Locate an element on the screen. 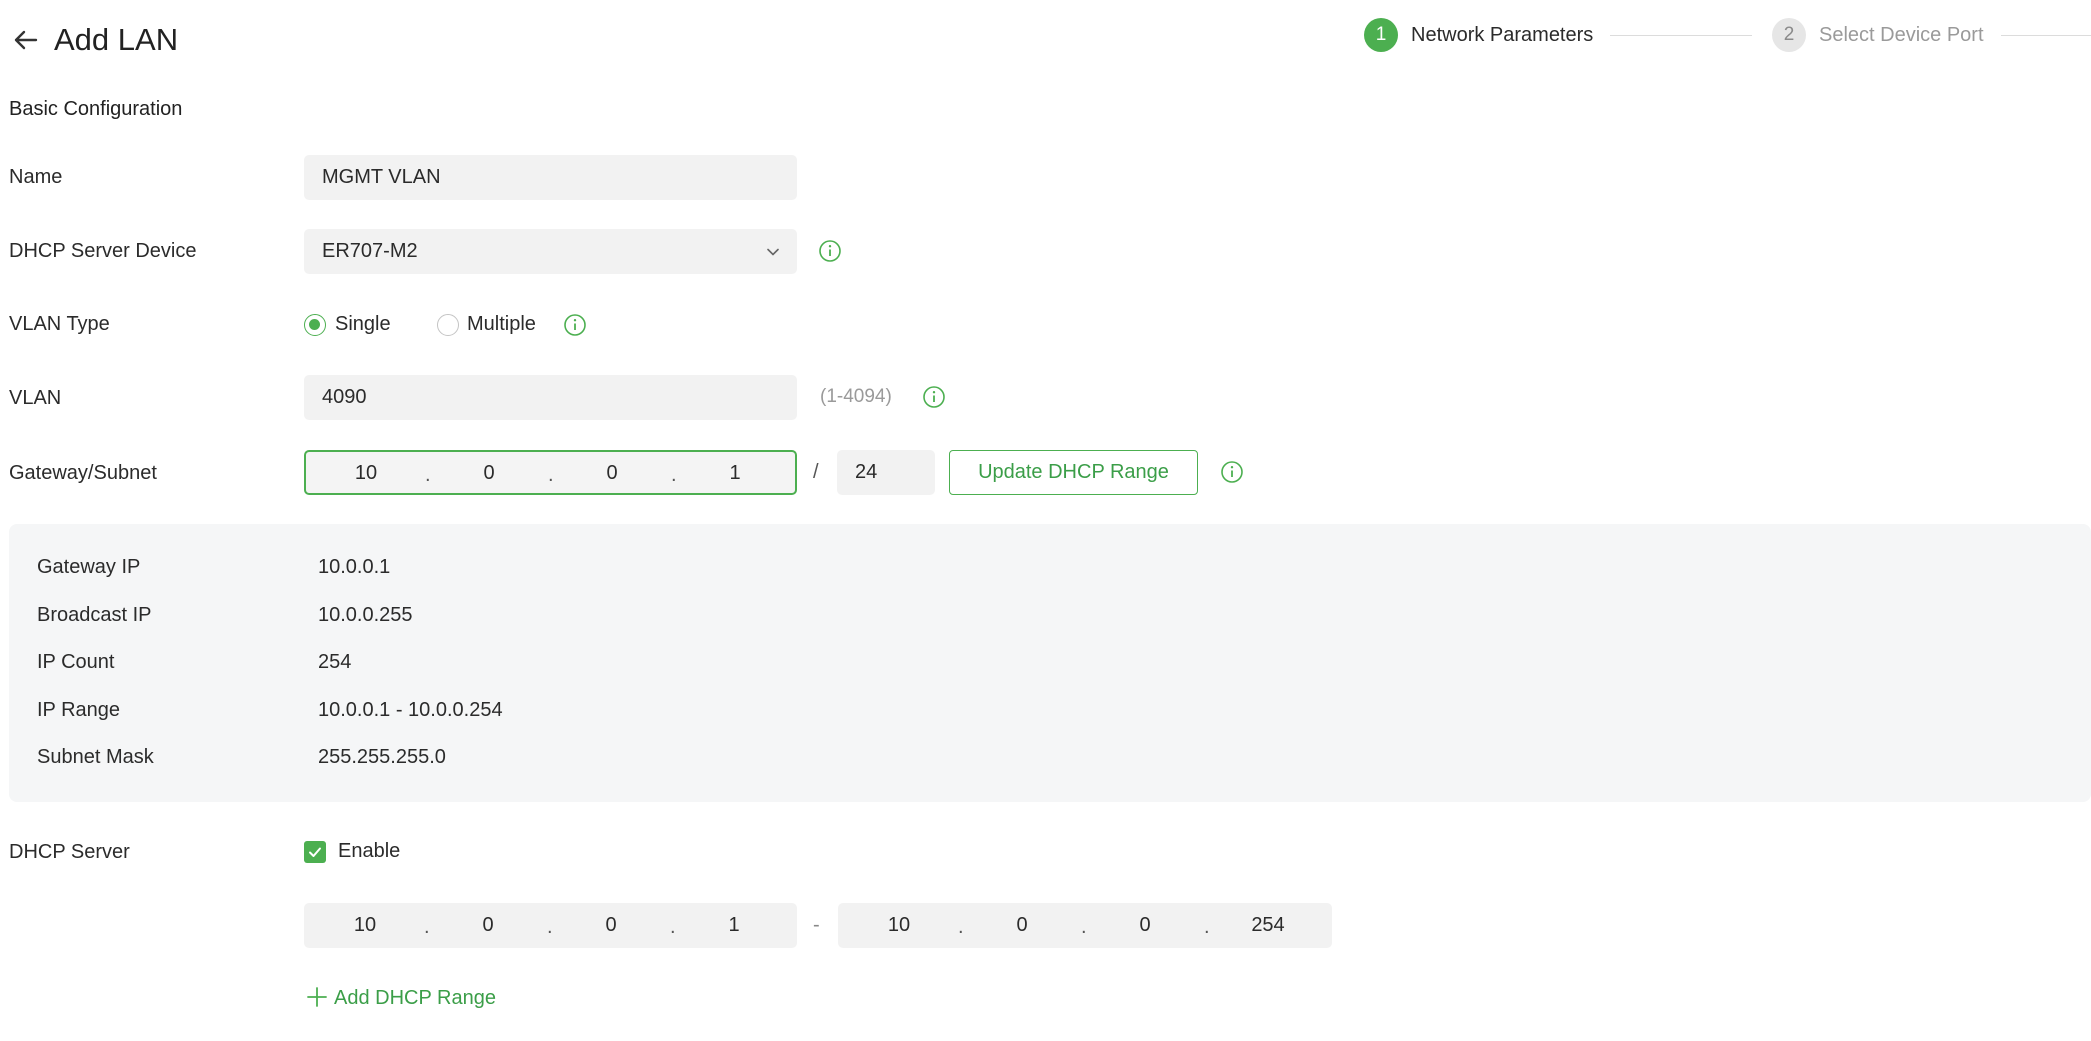  add-dhcp-range-link: Add DHCP Range is located at coordinates (401, 998).